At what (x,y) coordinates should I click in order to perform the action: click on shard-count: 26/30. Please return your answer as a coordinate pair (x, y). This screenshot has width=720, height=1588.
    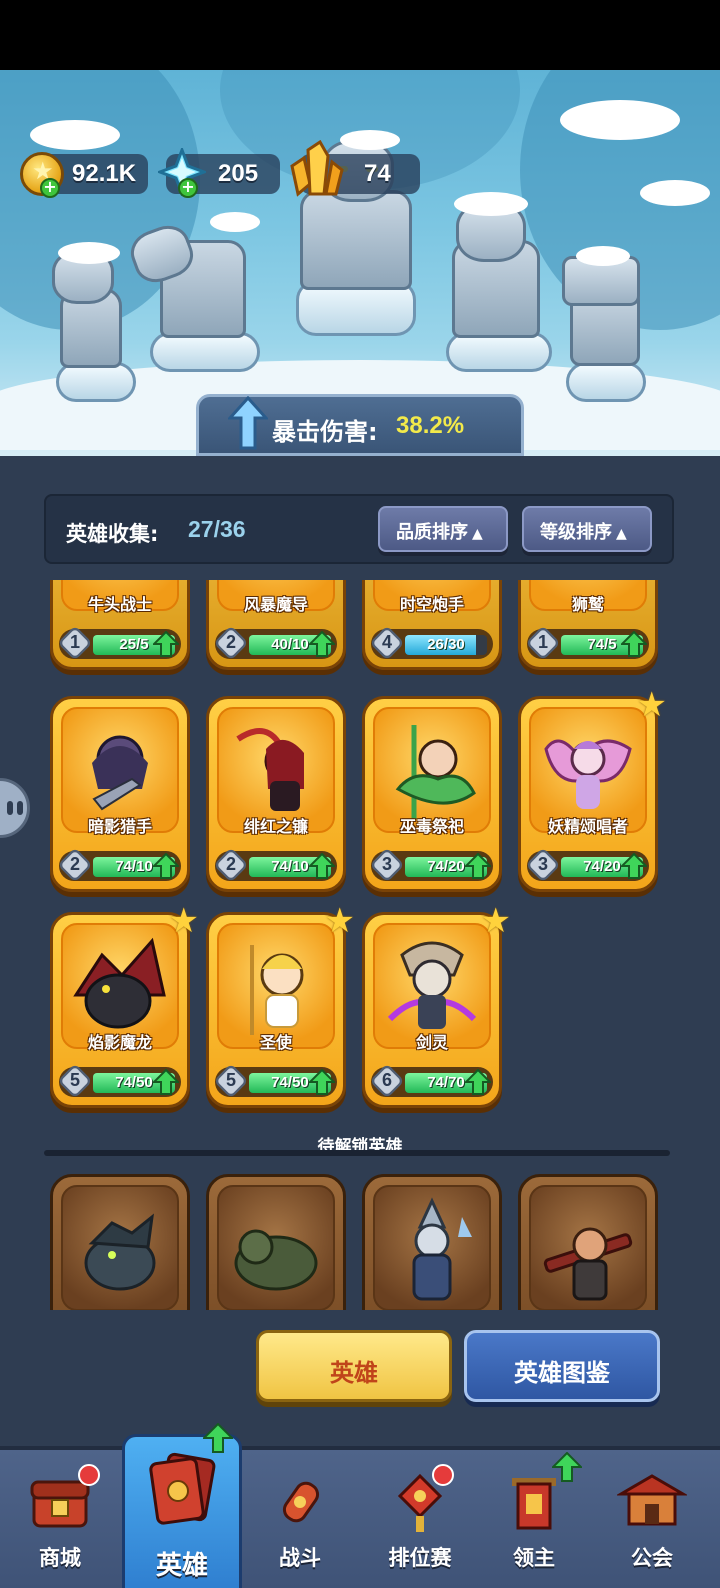
    Looking at the image, I should click on (446, 644).